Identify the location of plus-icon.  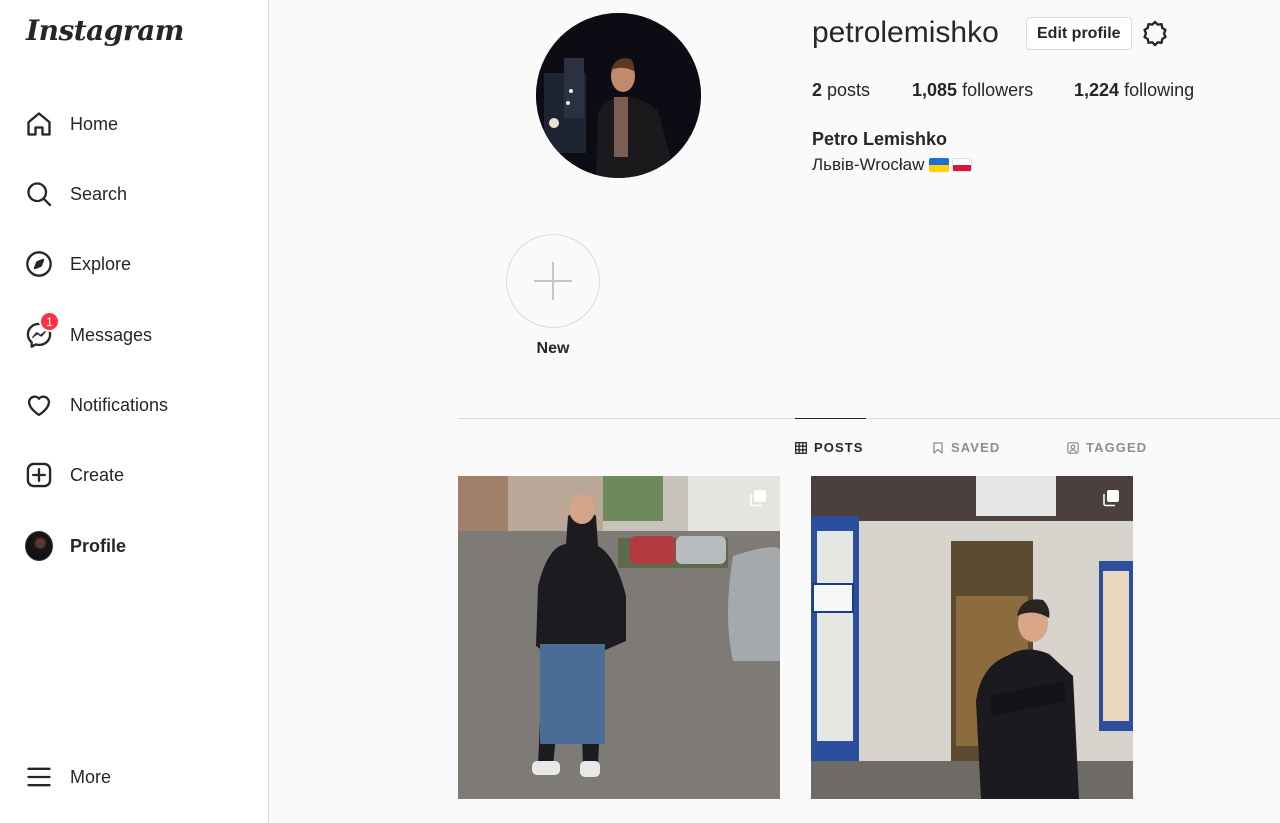
(553, 281).